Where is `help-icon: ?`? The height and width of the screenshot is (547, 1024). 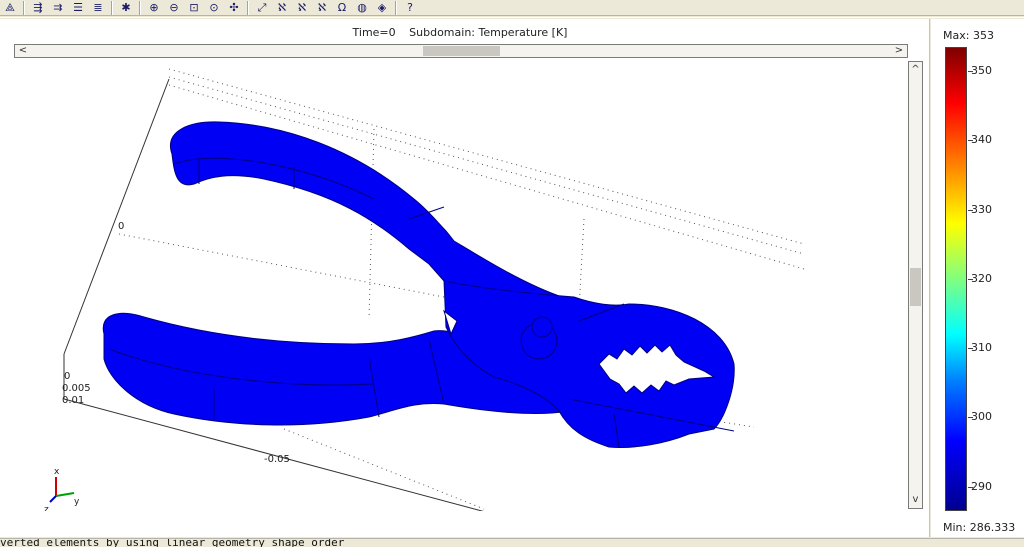
help-icon: ? is located at coordinates (410, 7).